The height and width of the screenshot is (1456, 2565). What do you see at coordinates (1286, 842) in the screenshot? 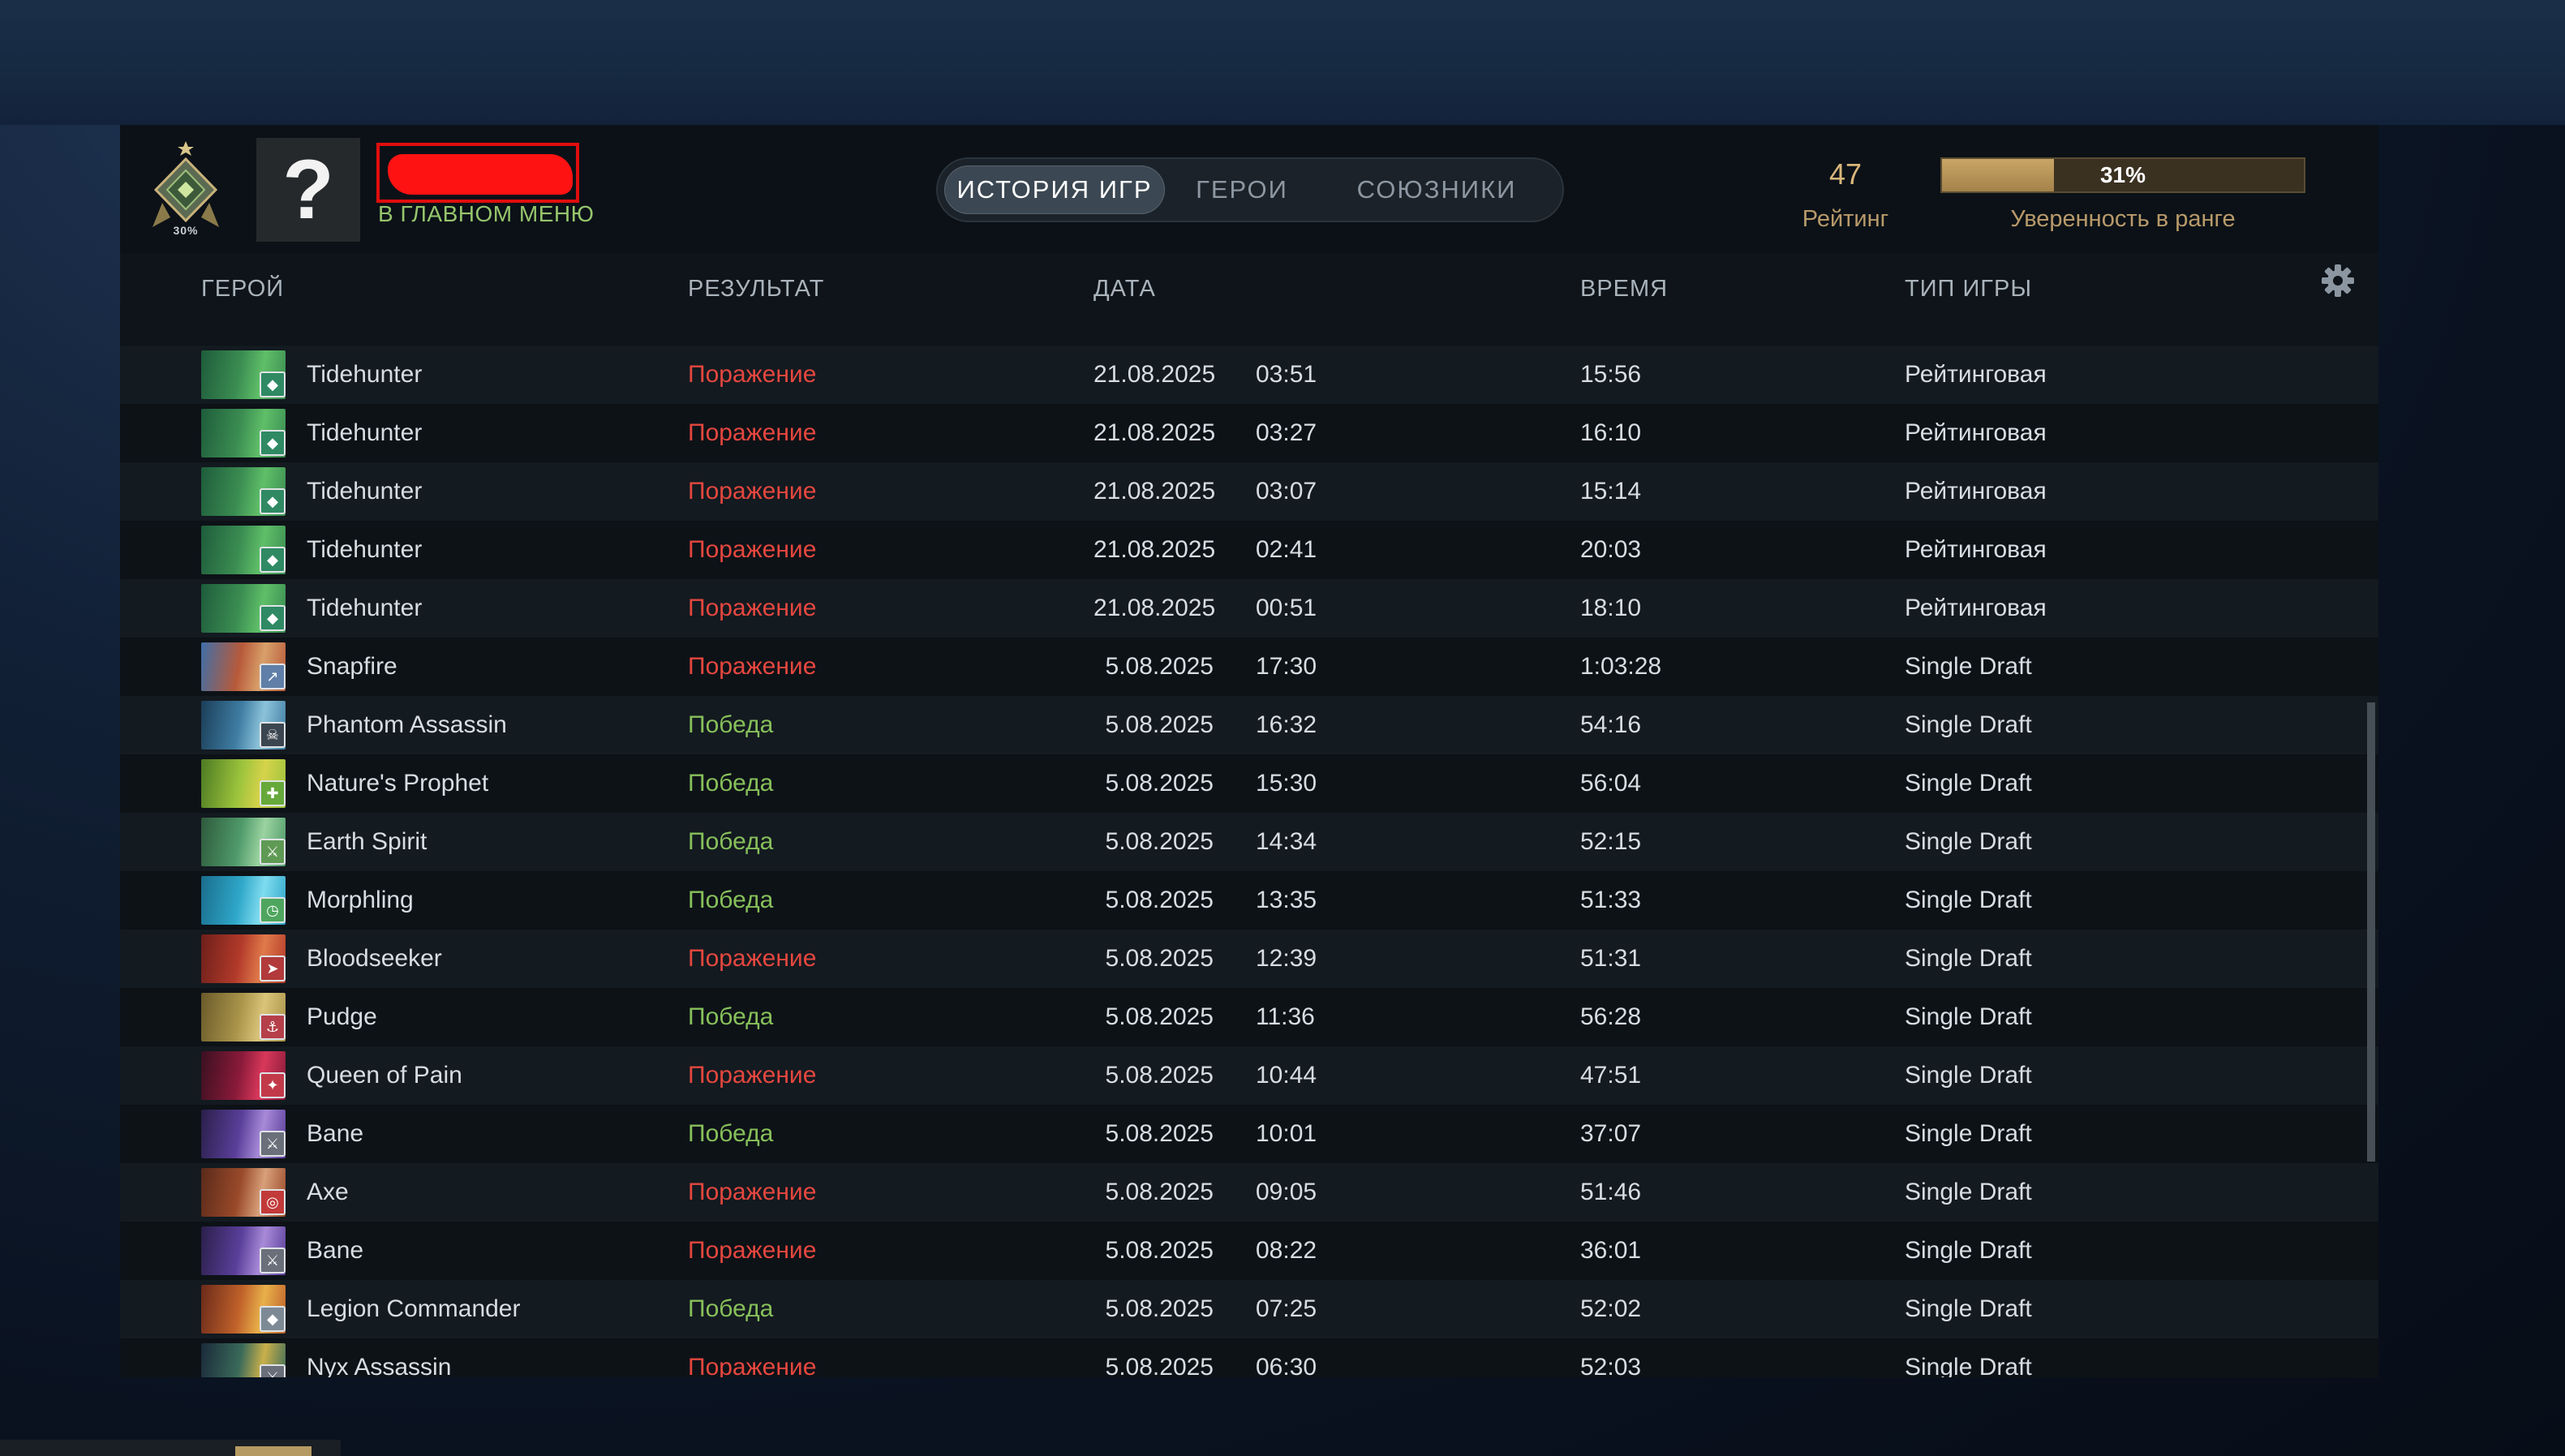
I see `match-start-time: 14:34` at bounding box center [1286, 842].